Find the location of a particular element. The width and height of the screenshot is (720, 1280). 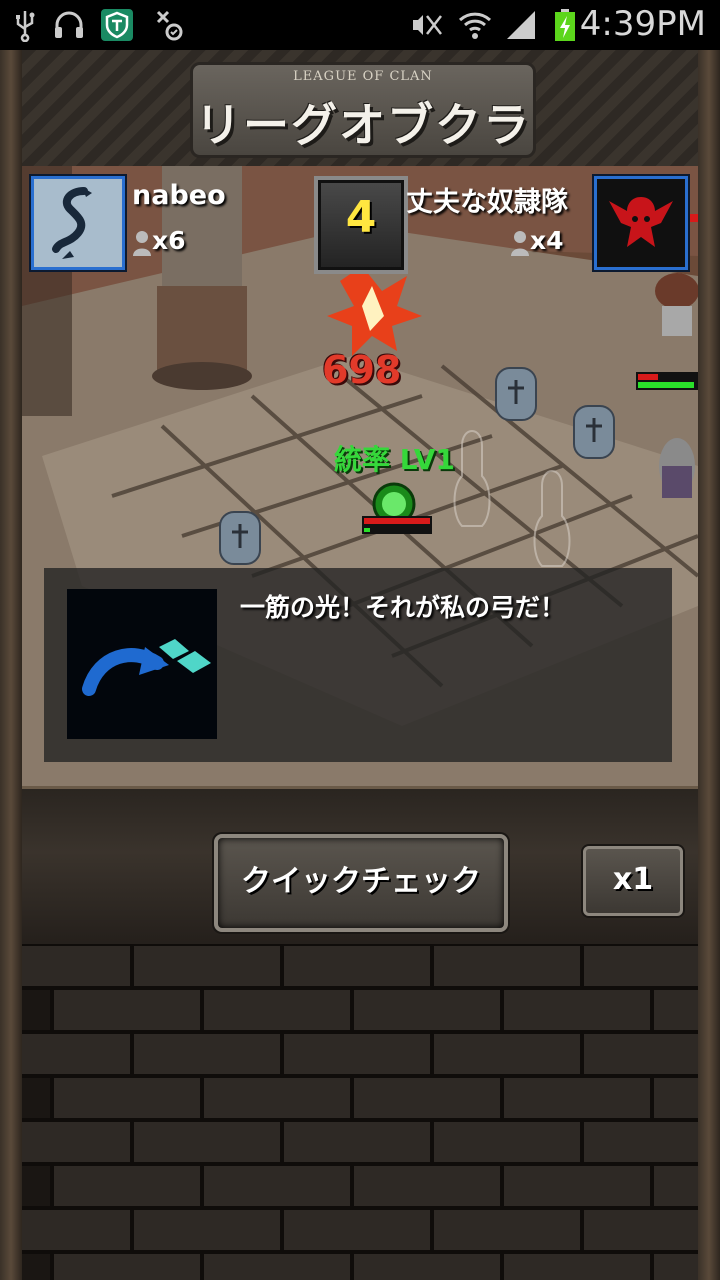

control-bar: クイックチェック x1 is located at coordinates (360, 868).